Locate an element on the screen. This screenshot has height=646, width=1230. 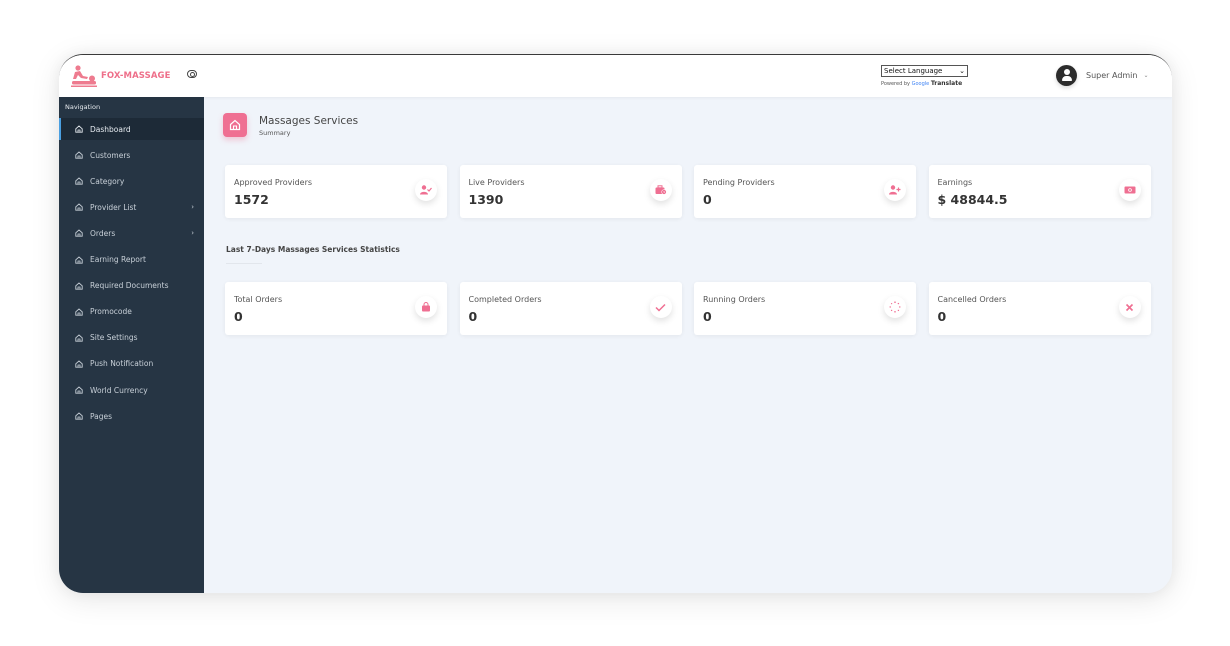
section-title: Last 7-Days Massages Services Statistics is located at coordinates (313, 249).